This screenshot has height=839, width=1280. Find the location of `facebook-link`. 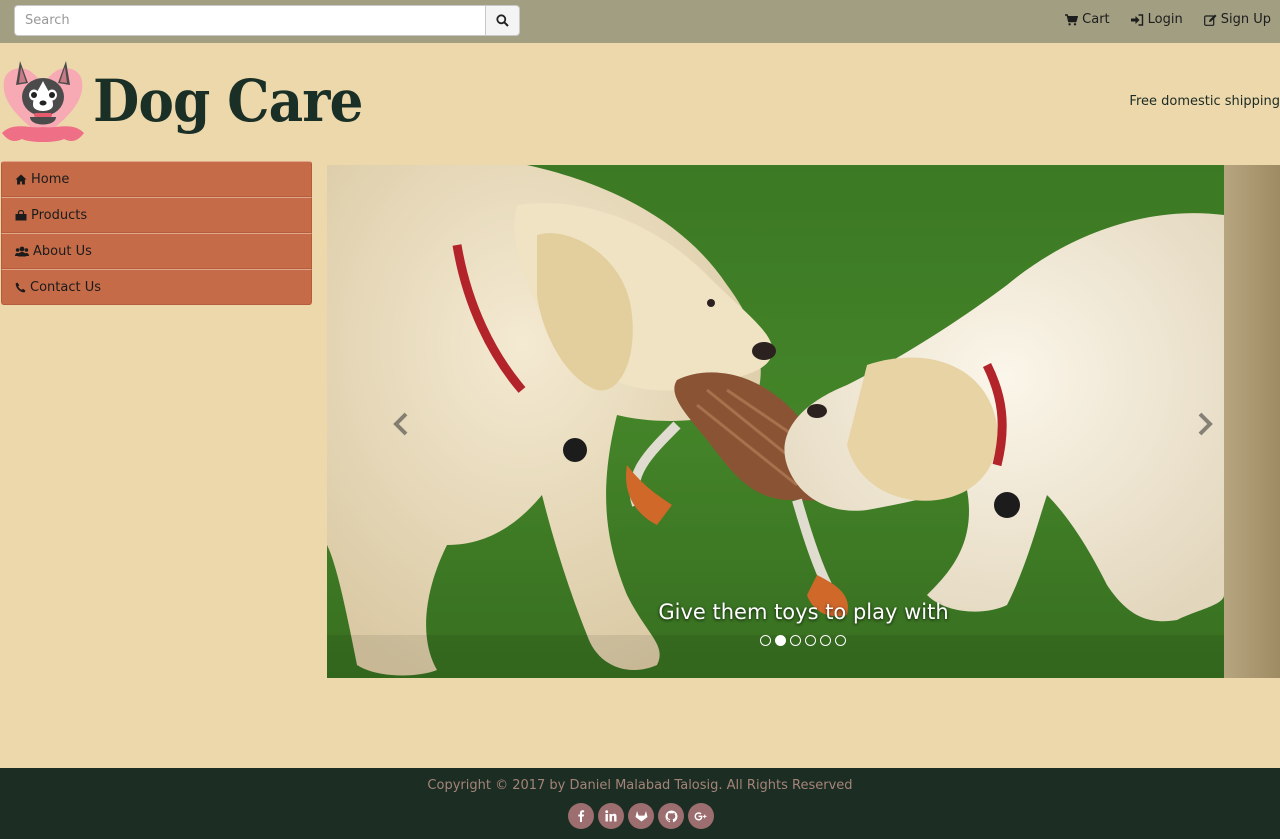

facebook-link is located at coordinates (581, 816).